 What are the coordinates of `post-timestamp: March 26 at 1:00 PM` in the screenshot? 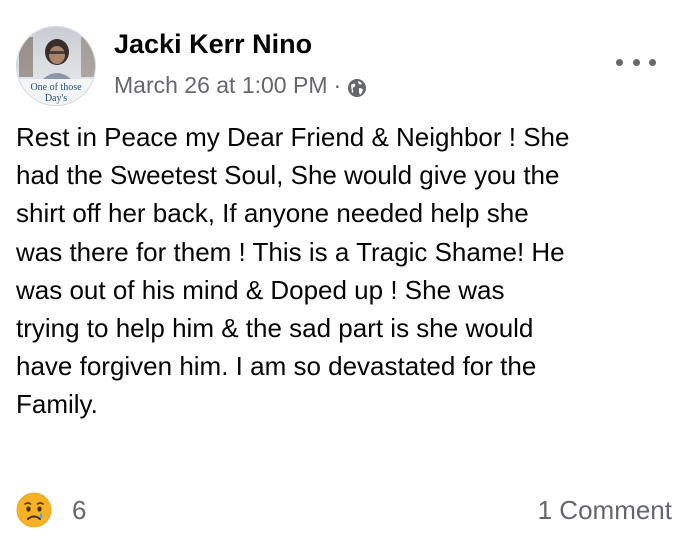 It's located at (221, 85).